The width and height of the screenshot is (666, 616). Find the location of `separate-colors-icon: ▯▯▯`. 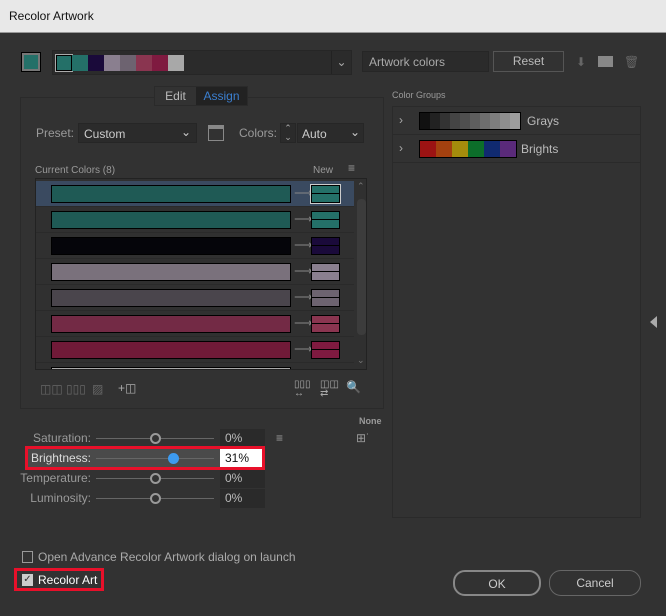

separate-colors-icon: ▯▯▯ is located at coordinates (76, 389).